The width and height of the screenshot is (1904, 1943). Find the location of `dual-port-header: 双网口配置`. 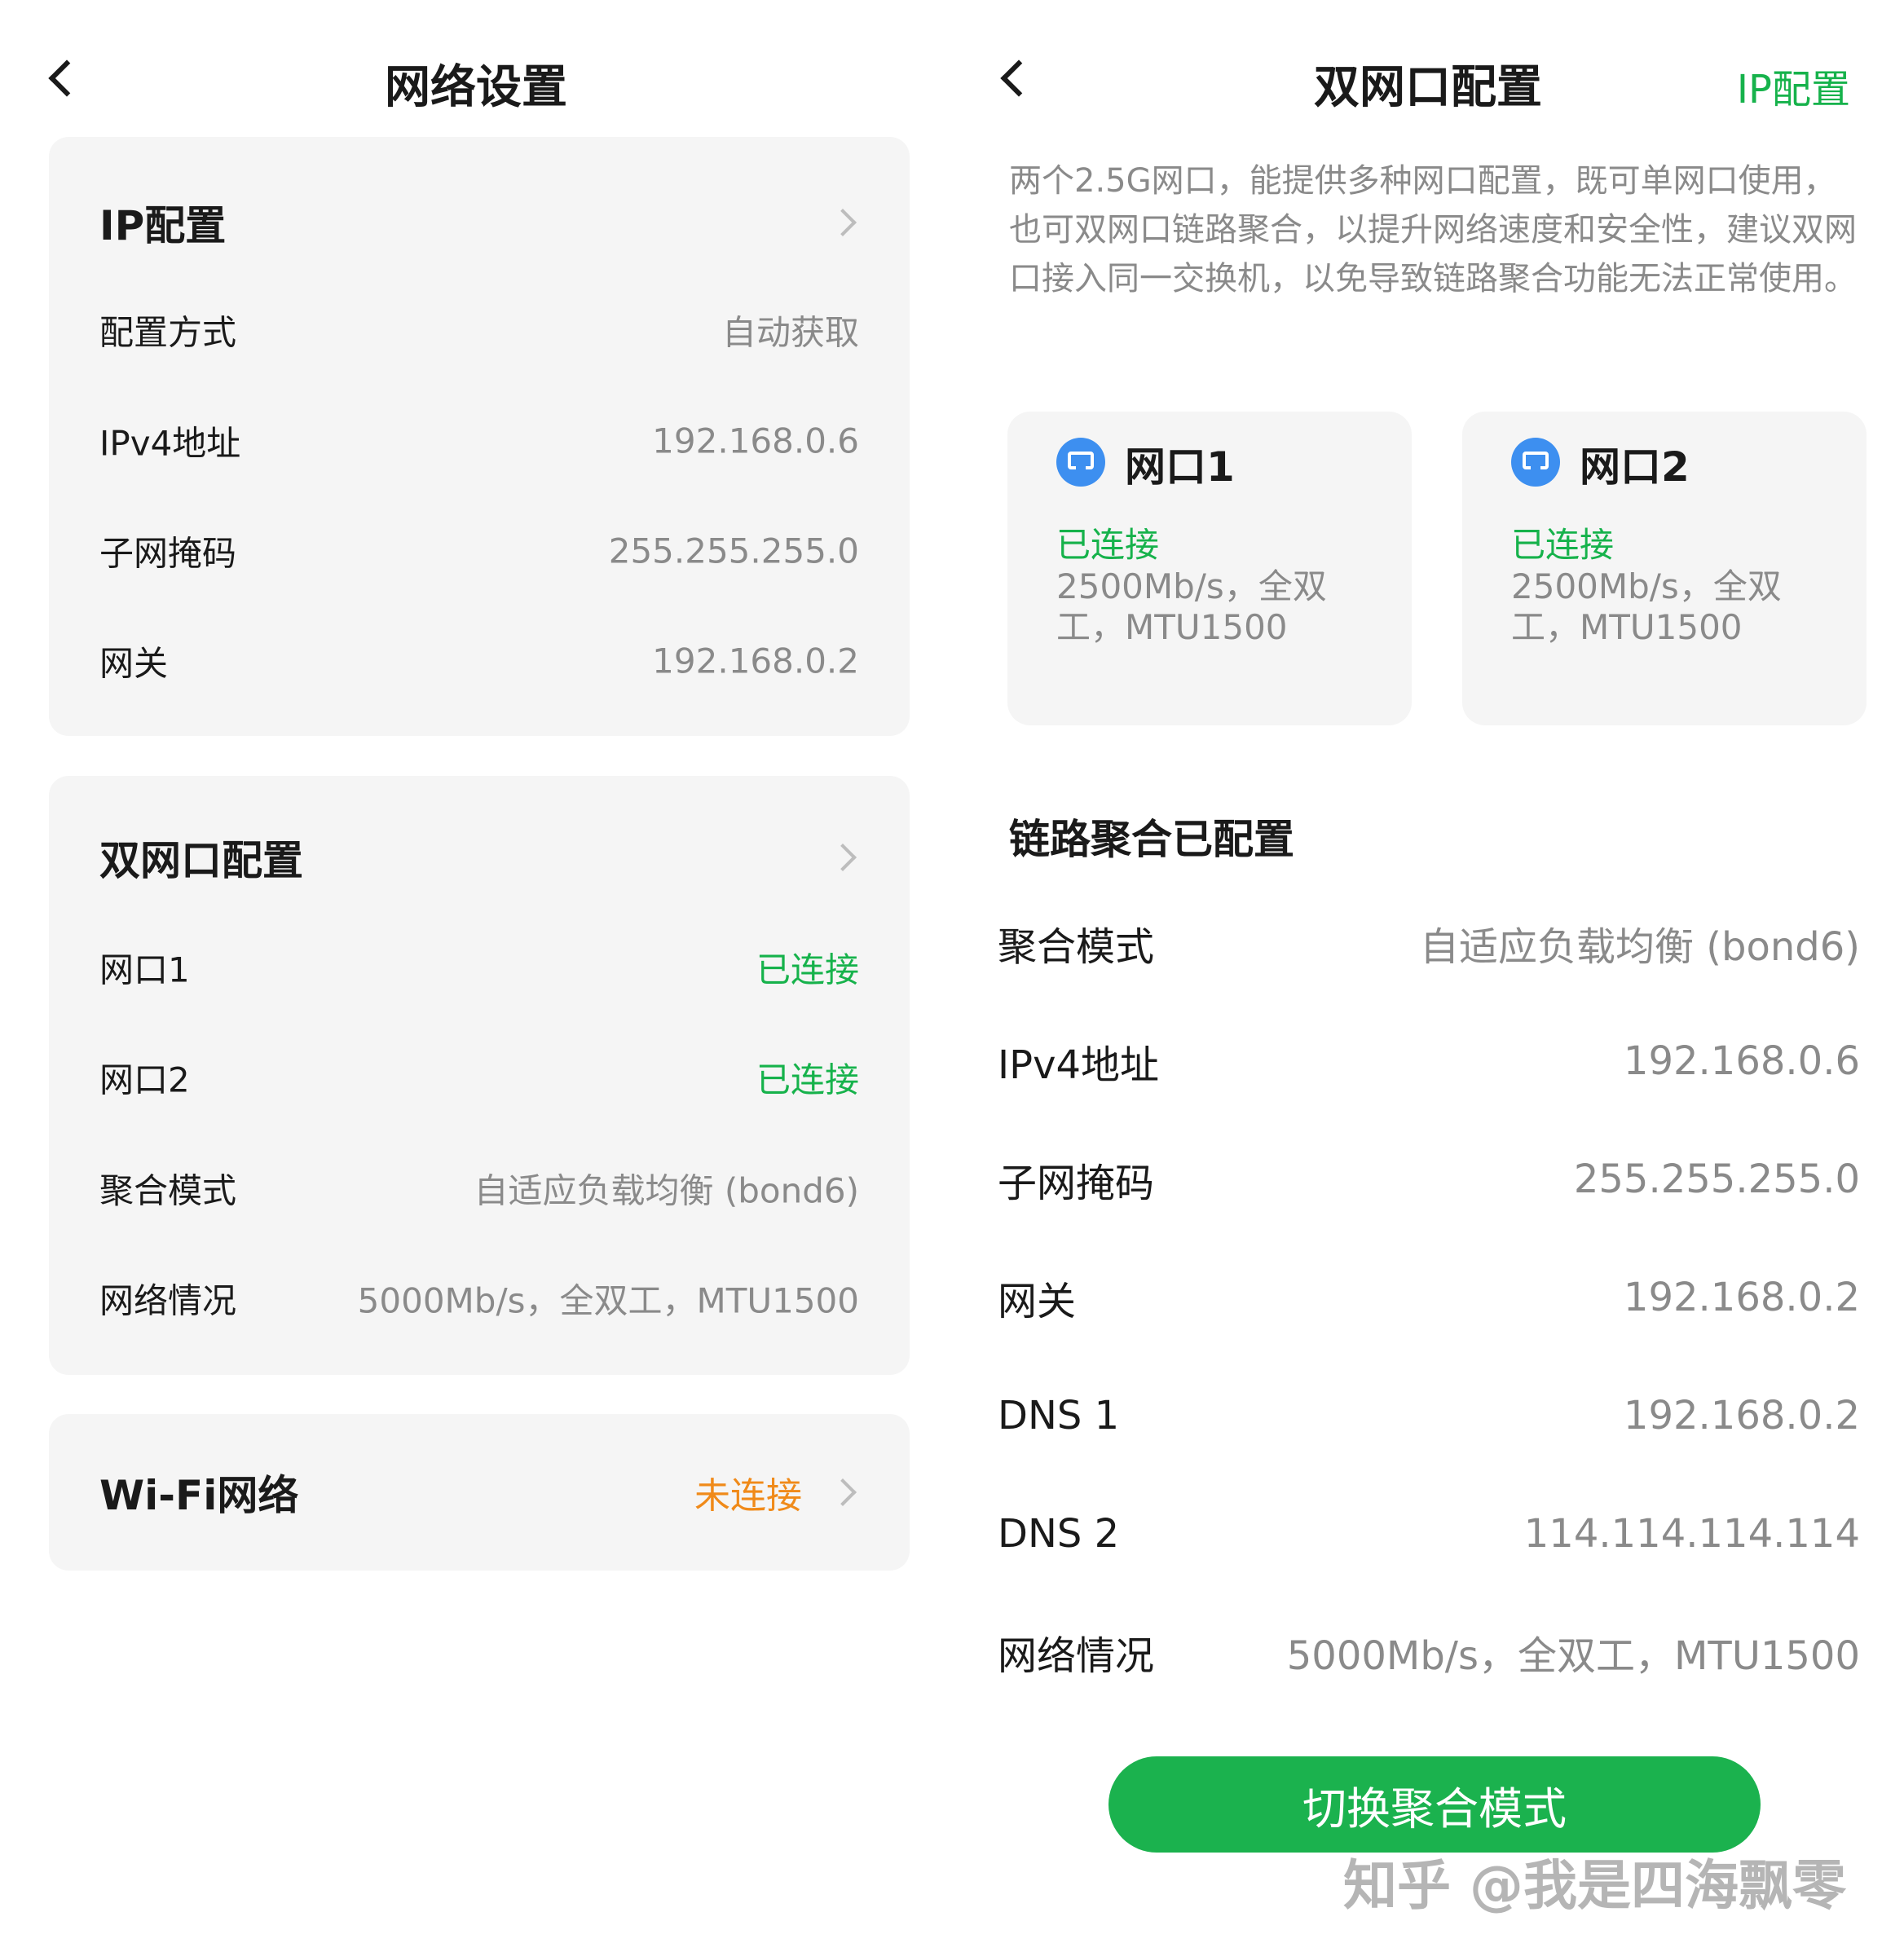

dual-port-header: 双网口配置 is located at coordinates (479, 858).